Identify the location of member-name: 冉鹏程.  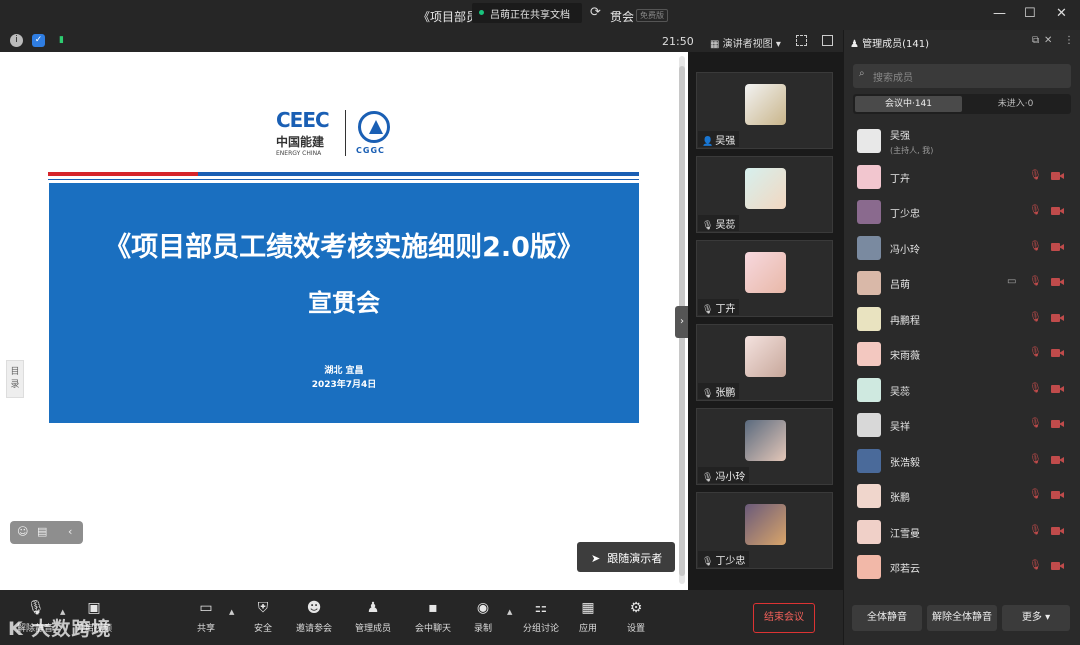
(905, 321).